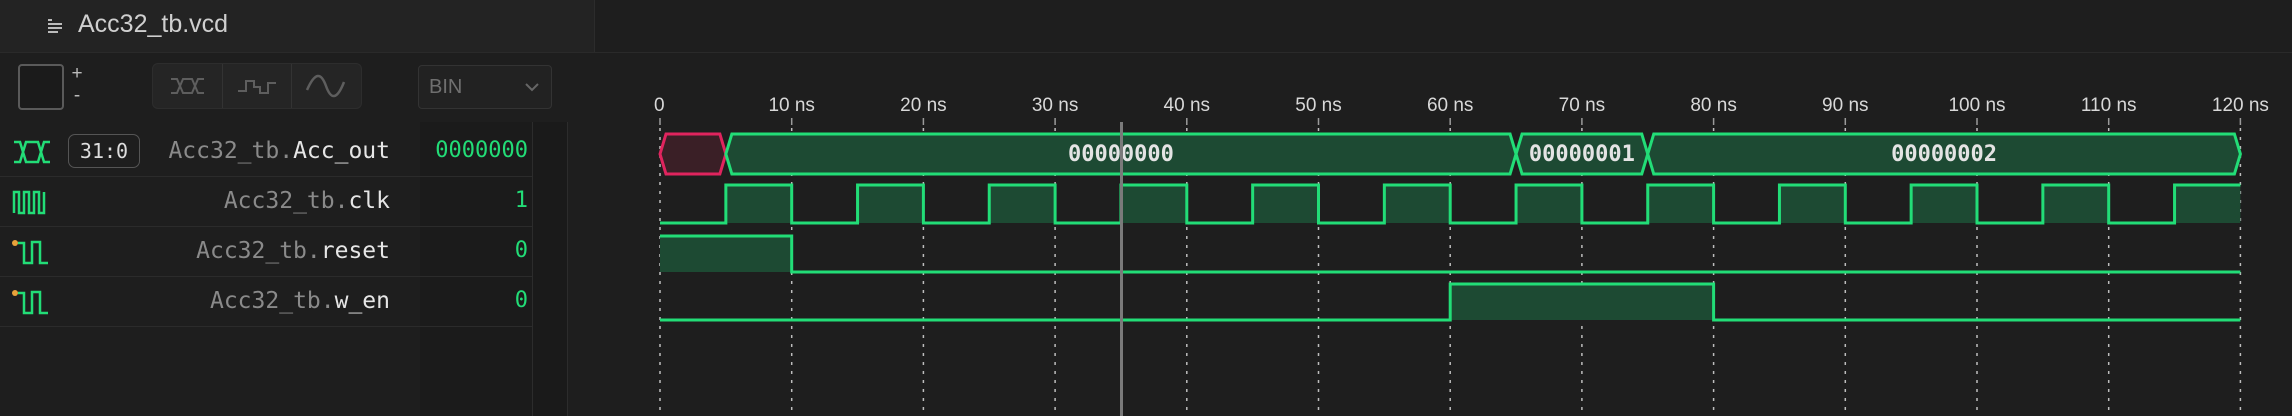 This screenshot has width=2292, height=416. I want to click on analog-waveform-icon, so click(325, 86).